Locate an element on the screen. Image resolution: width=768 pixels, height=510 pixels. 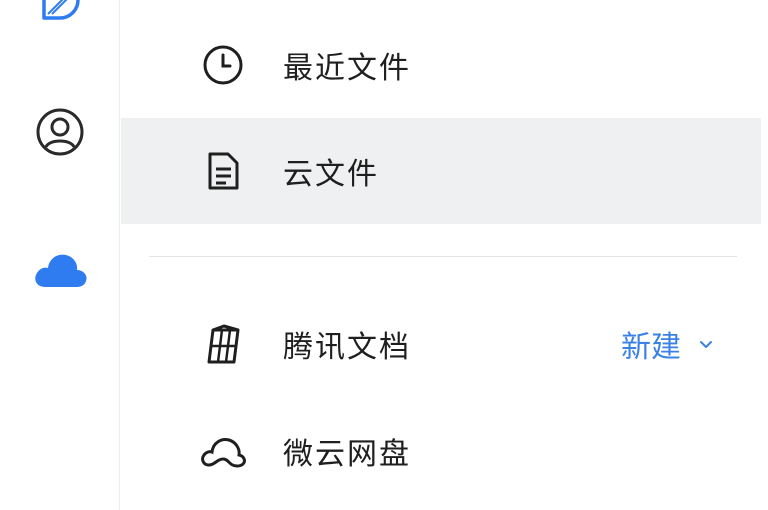
drive-icon is located at coordinates (60, 15).